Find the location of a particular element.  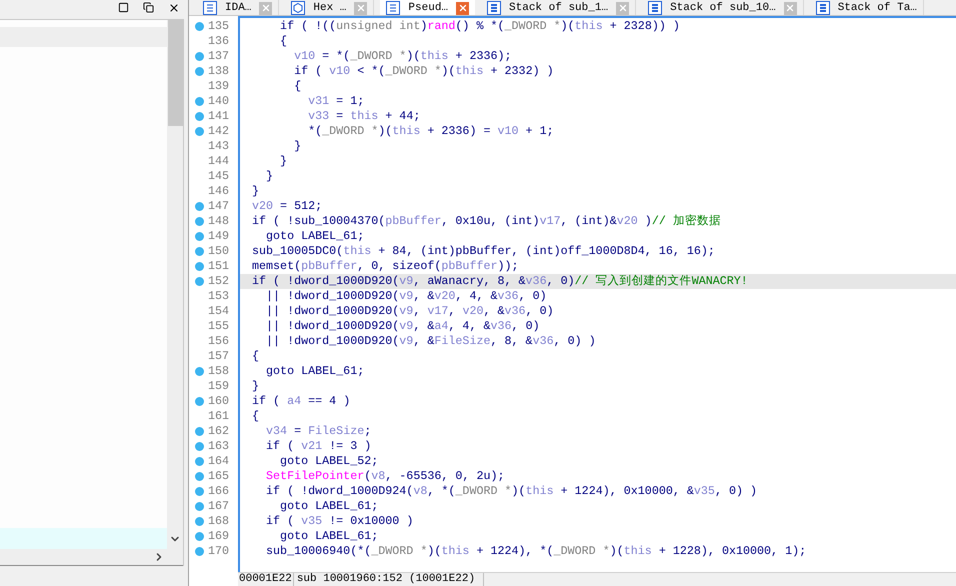

code-line: v10 = *(_DWORD *)(this + 2336); is located at coordinates (403, 56).